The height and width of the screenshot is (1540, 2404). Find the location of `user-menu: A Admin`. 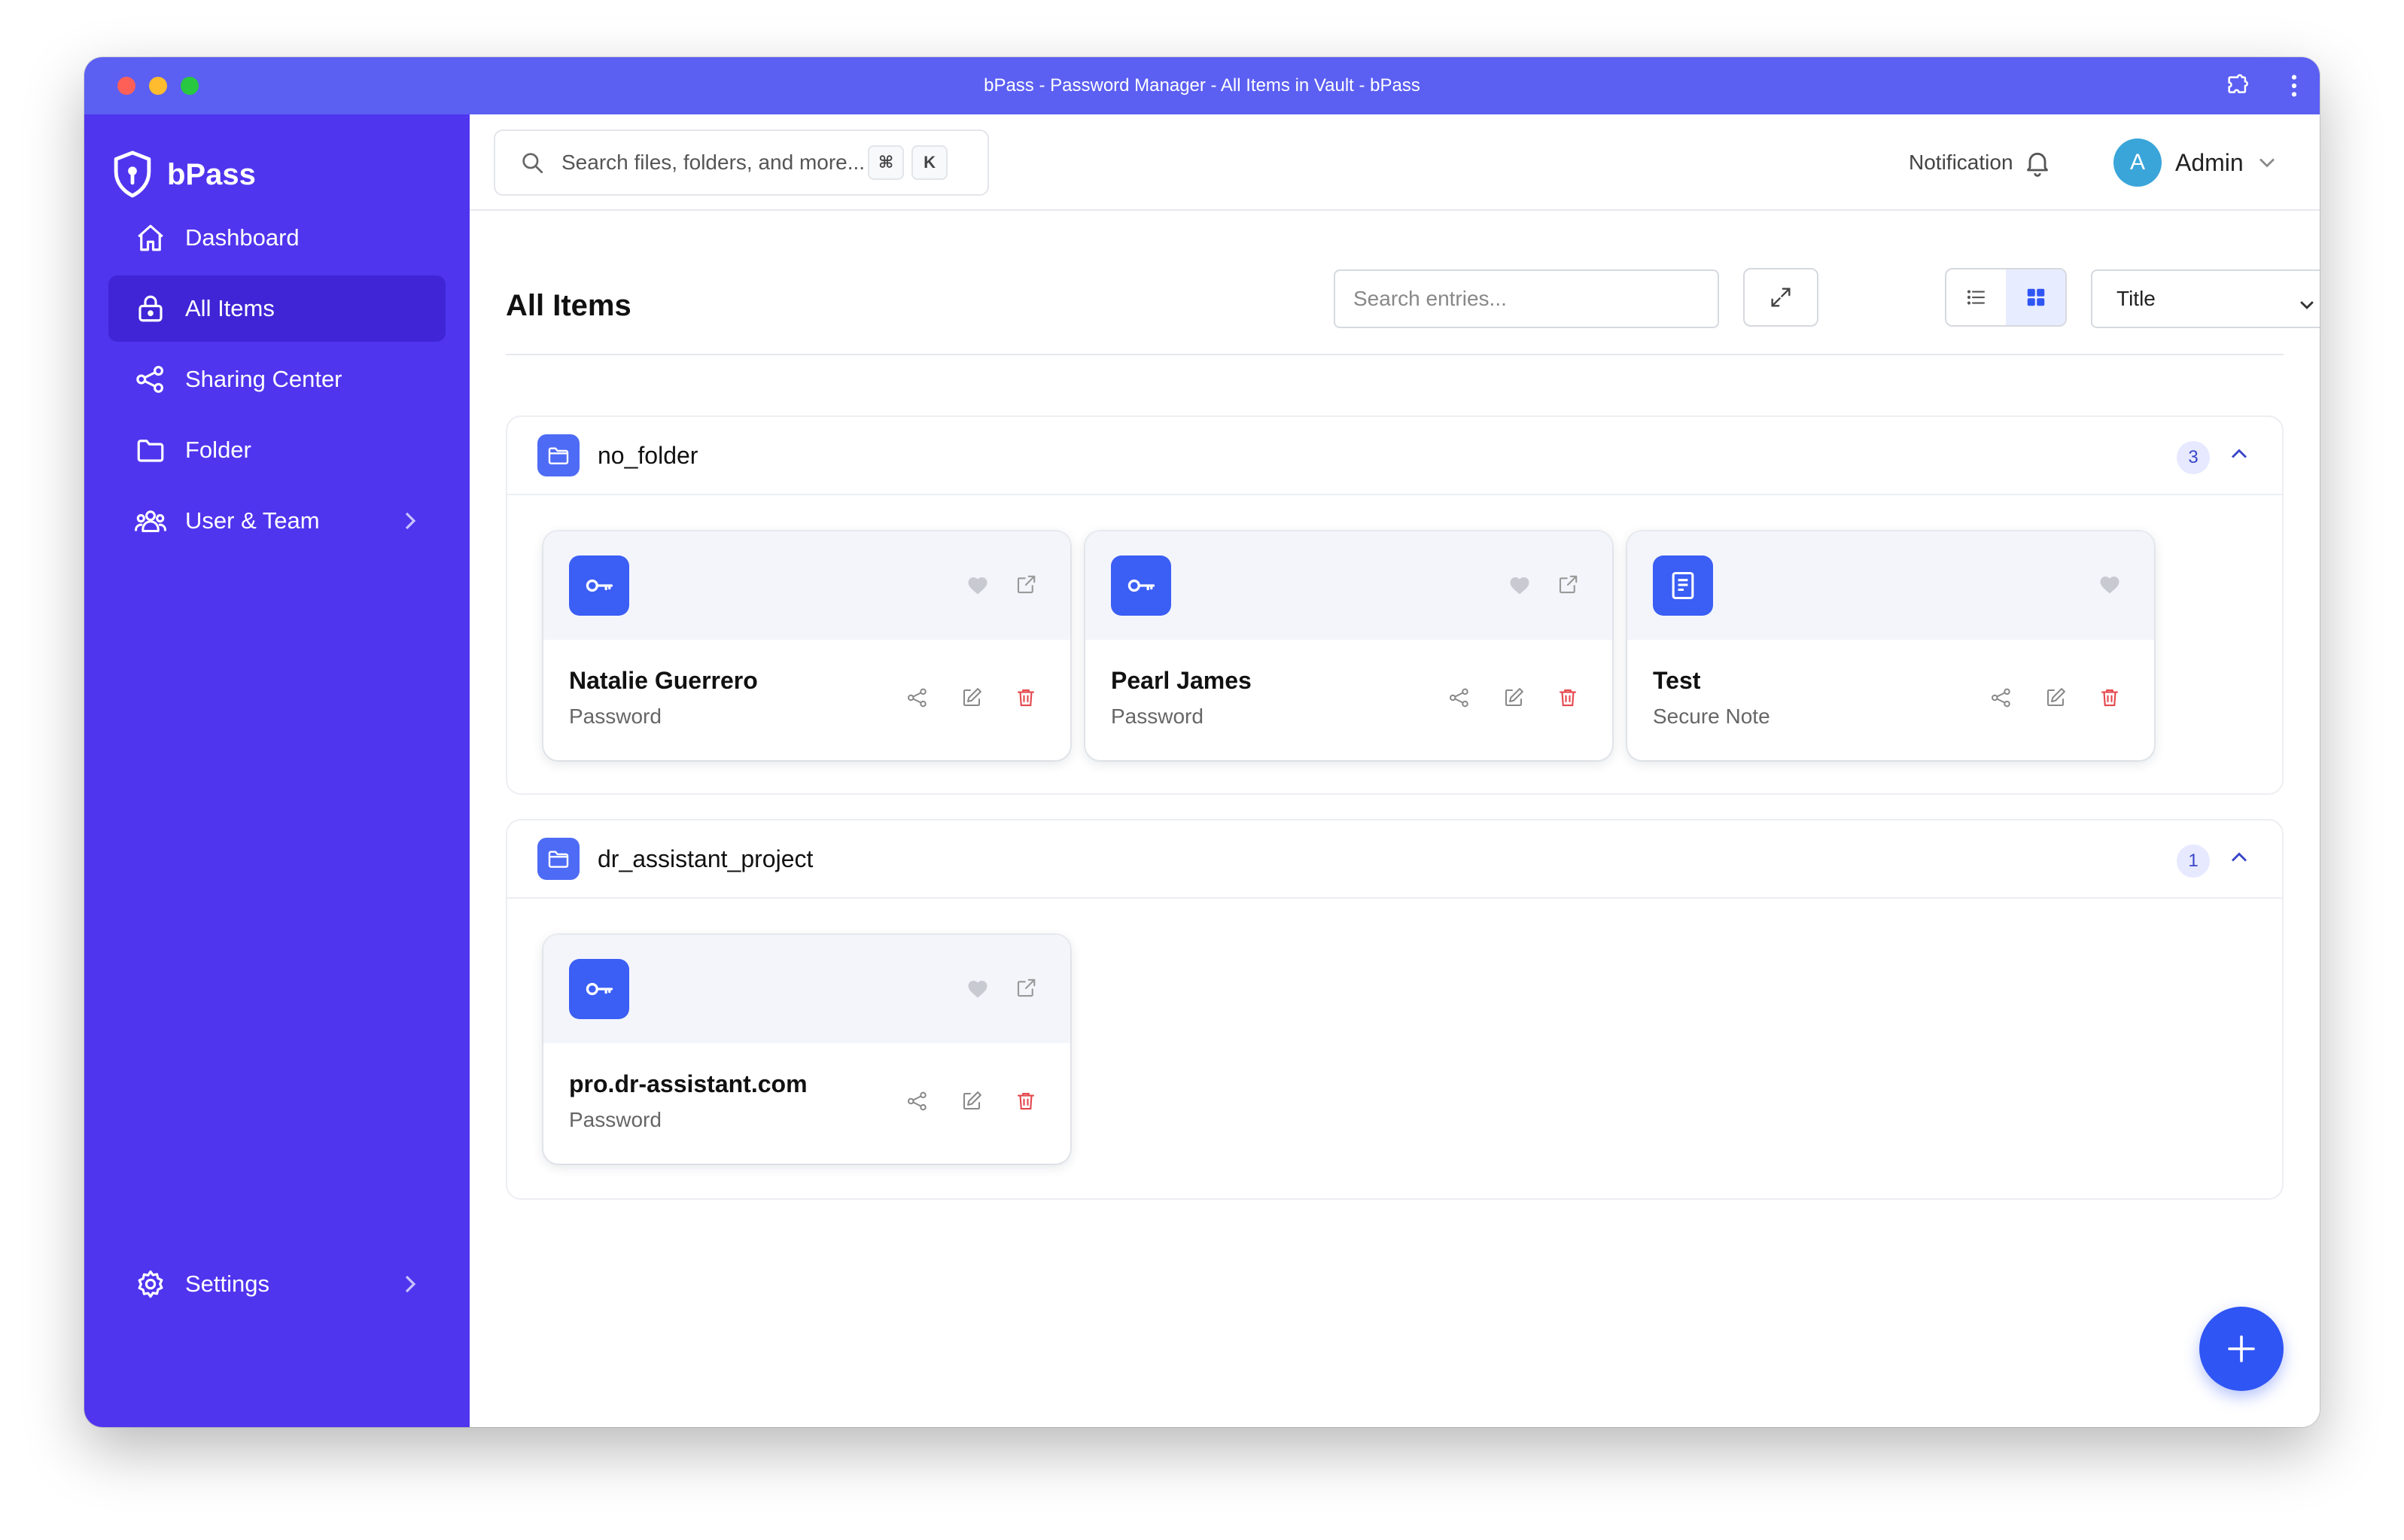

user-menu: A Admin is located at coordinates (2195, 162).